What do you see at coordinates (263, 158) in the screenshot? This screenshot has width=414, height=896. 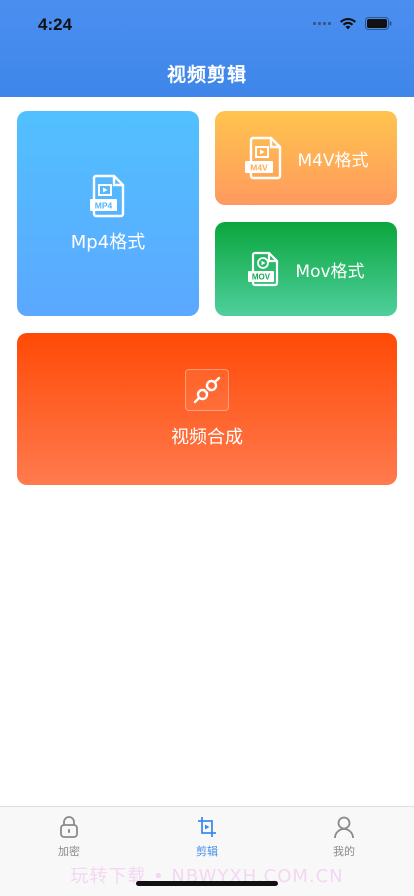 I see `m4v-file-icon: M4V` at bounding box center [263, 158].